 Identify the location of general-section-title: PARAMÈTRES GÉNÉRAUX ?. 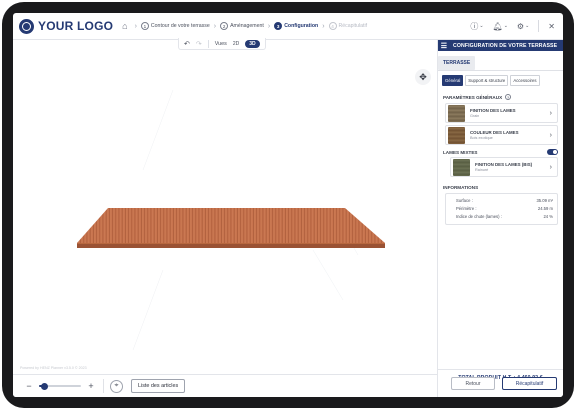
(500, 97).